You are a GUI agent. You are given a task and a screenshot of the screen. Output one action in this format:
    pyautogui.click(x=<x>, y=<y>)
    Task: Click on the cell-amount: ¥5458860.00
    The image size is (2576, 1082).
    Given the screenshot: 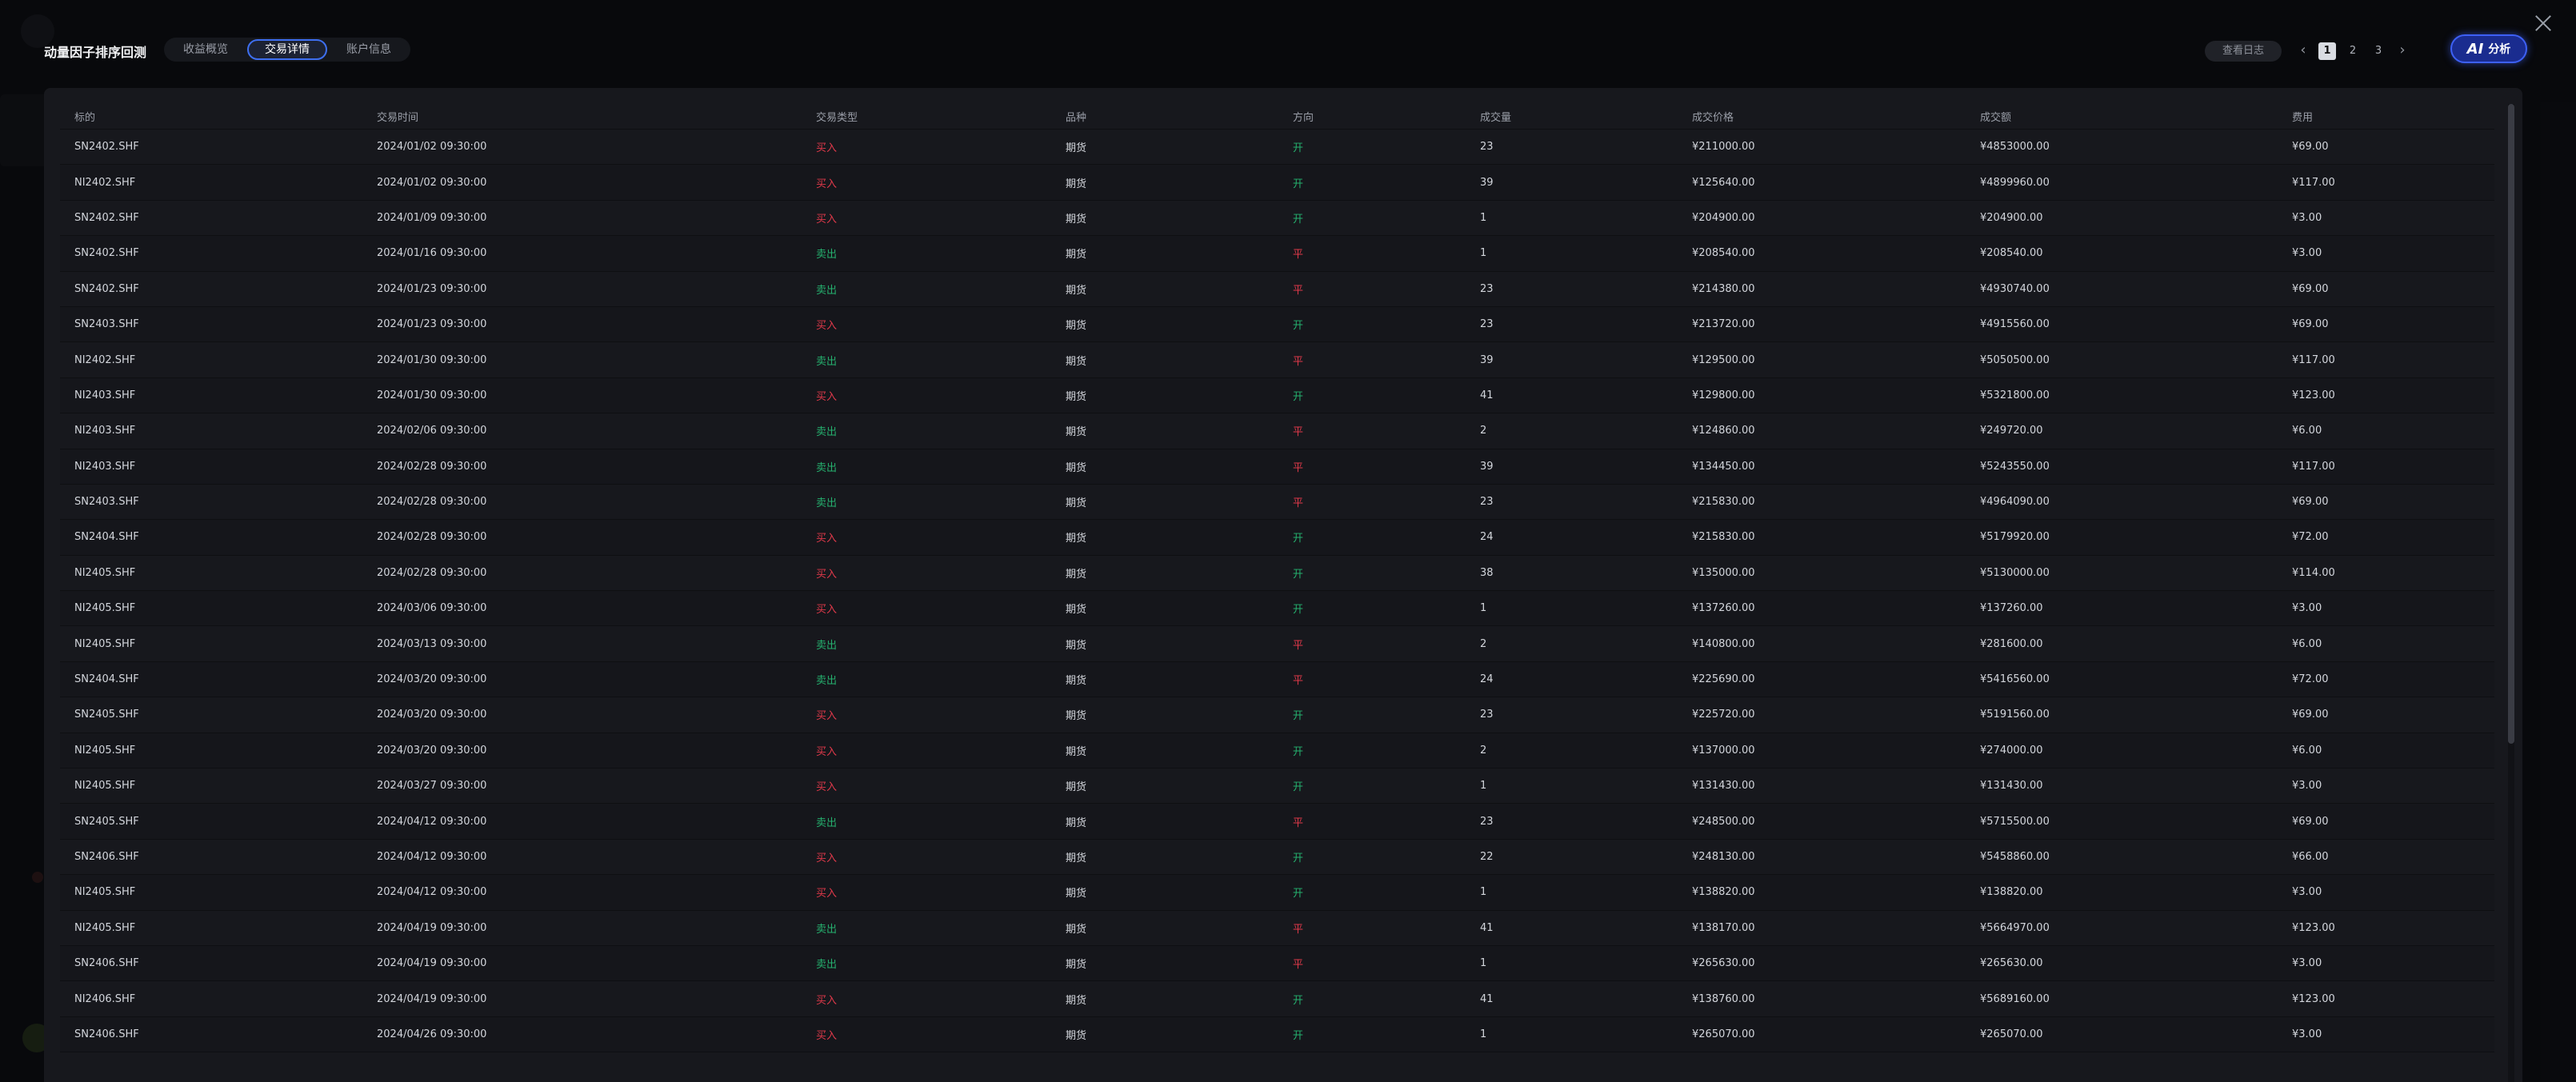 What is the action you would take?
    pyautogui.click(x=2015, y=857)
    